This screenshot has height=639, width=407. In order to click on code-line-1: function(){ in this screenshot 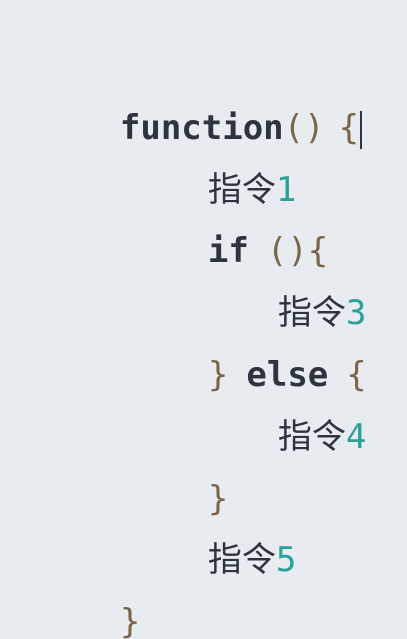, I will do `click(200, 101)`.